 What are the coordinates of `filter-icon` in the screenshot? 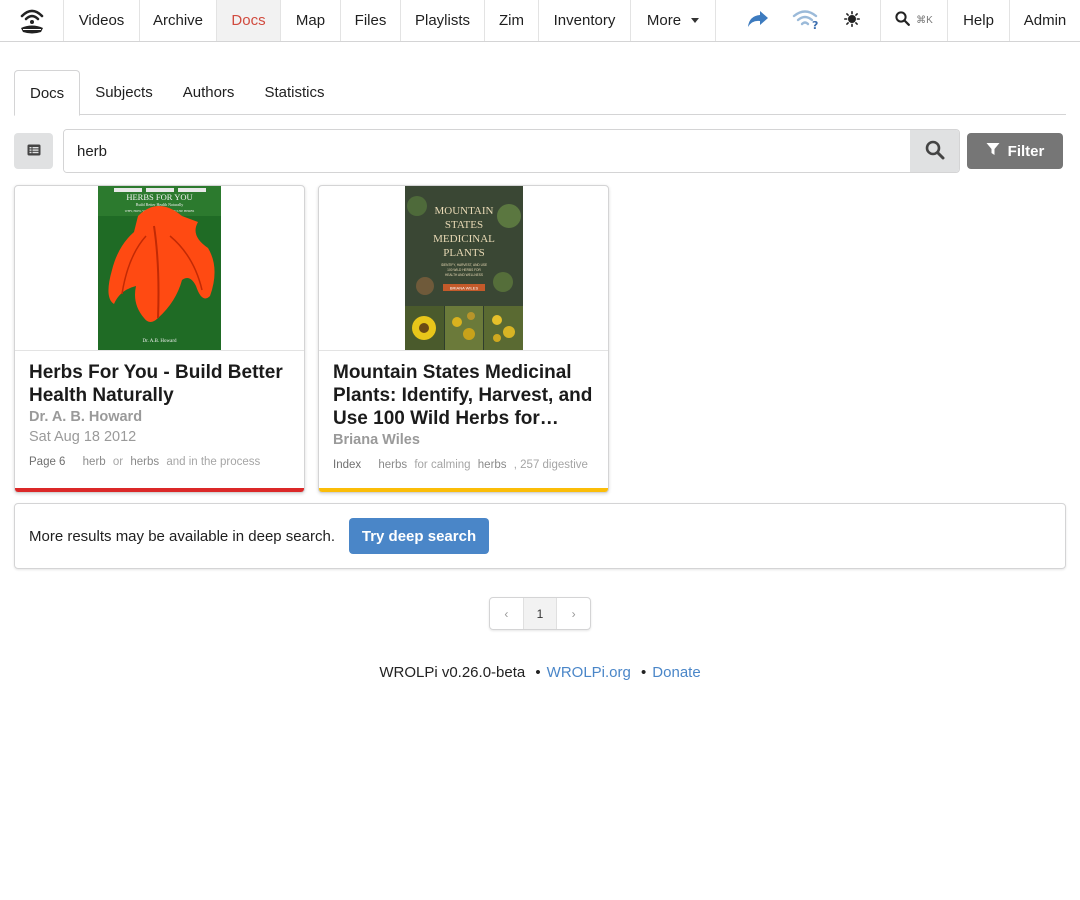 It's located at (993, 151).